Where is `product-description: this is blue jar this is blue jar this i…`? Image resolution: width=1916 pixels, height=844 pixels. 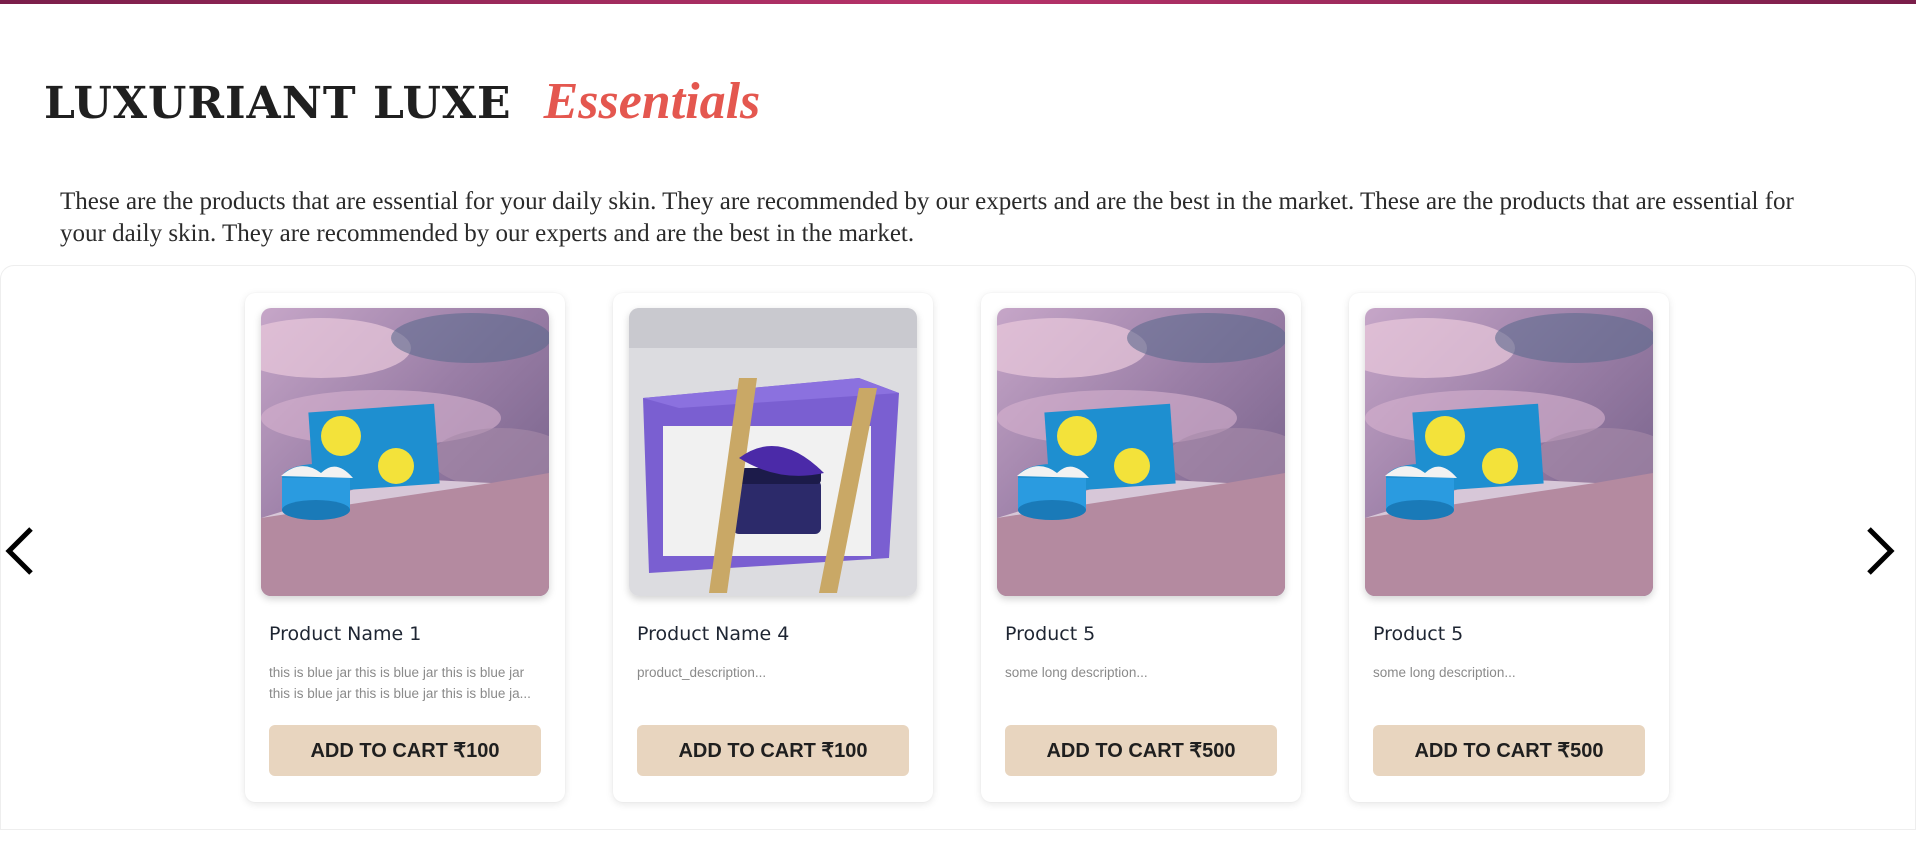 product-description: this is blue jar this is blue jar this i… is located at coordinates (400, 683).